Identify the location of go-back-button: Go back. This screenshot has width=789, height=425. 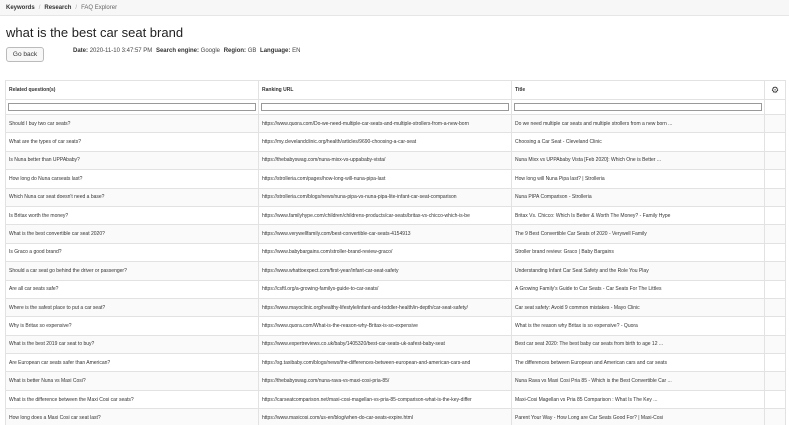
(25, 54).